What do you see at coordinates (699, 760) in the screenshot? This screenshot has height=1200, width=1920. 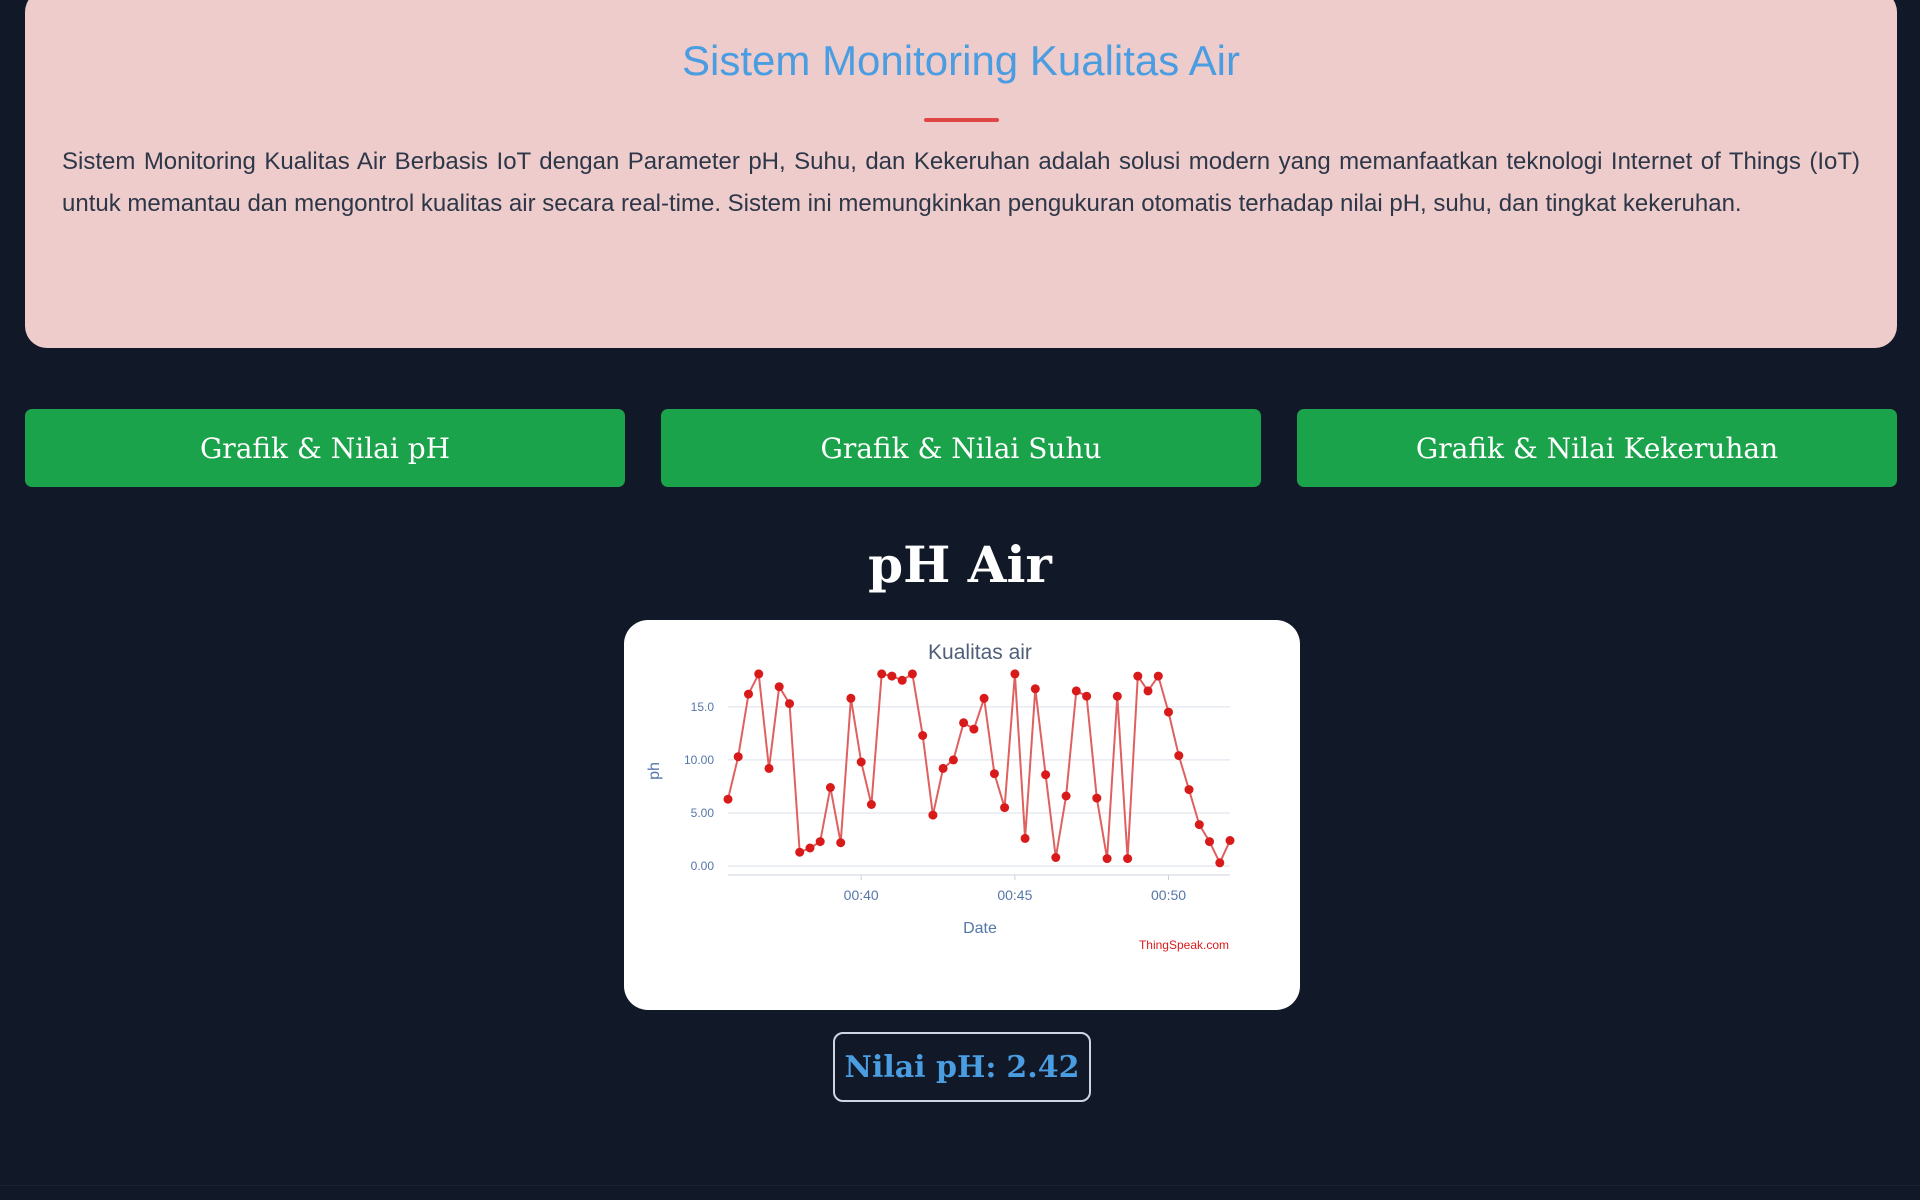 I see `chart-y-tick-label: 10.00` at bounding box center [699, 760].